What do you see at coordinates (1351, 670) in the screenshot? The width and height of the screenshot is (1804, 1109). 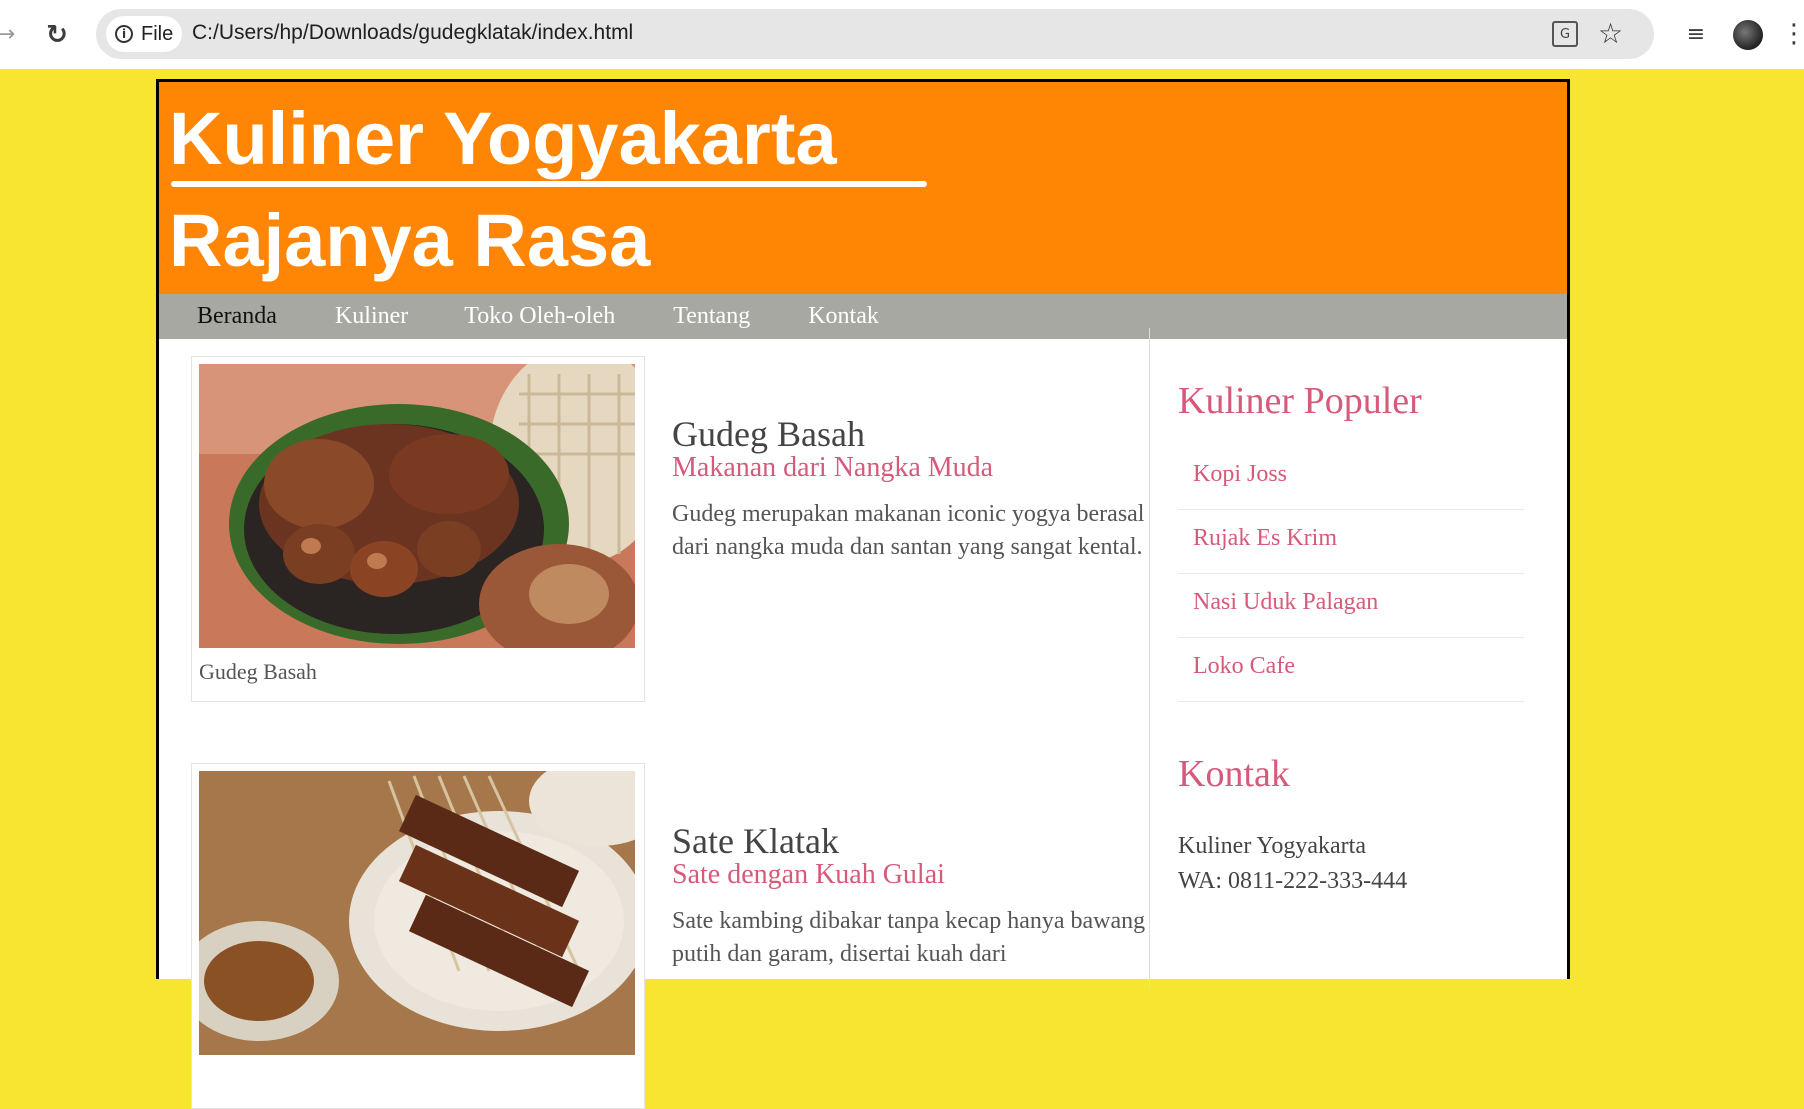 I see `popular-item-loko-cafe: Loko Cafe` at bounding box center [1351, 670].